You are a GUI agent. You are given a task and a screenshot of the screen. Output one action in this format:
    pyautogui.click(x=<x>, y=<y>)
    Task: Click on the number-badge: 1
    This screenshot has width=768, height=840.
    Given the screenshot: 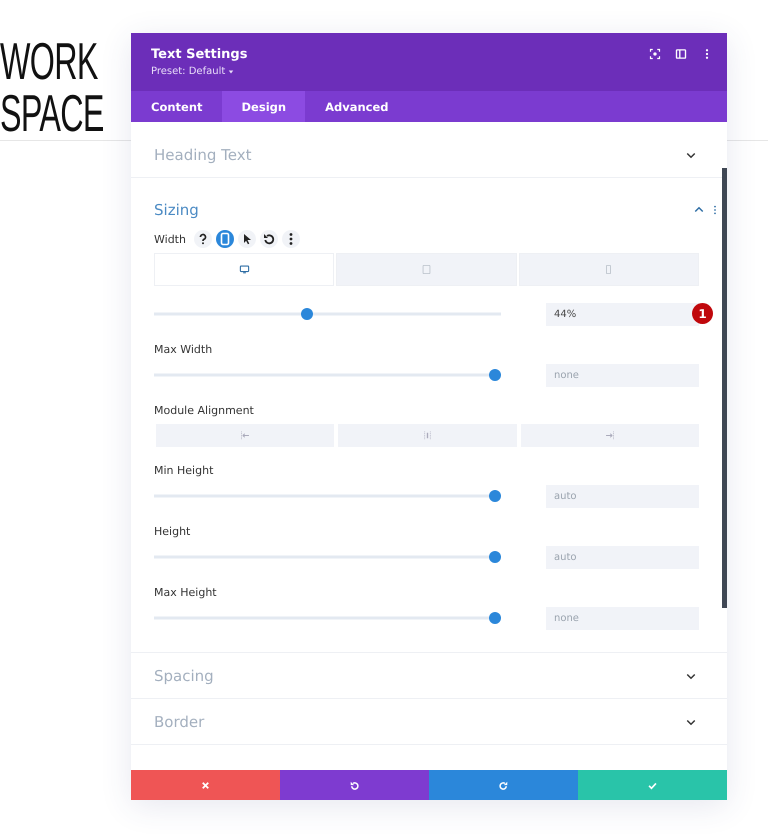 What is the action you would take?
    pyautogui.click(x=702, y=313)
    